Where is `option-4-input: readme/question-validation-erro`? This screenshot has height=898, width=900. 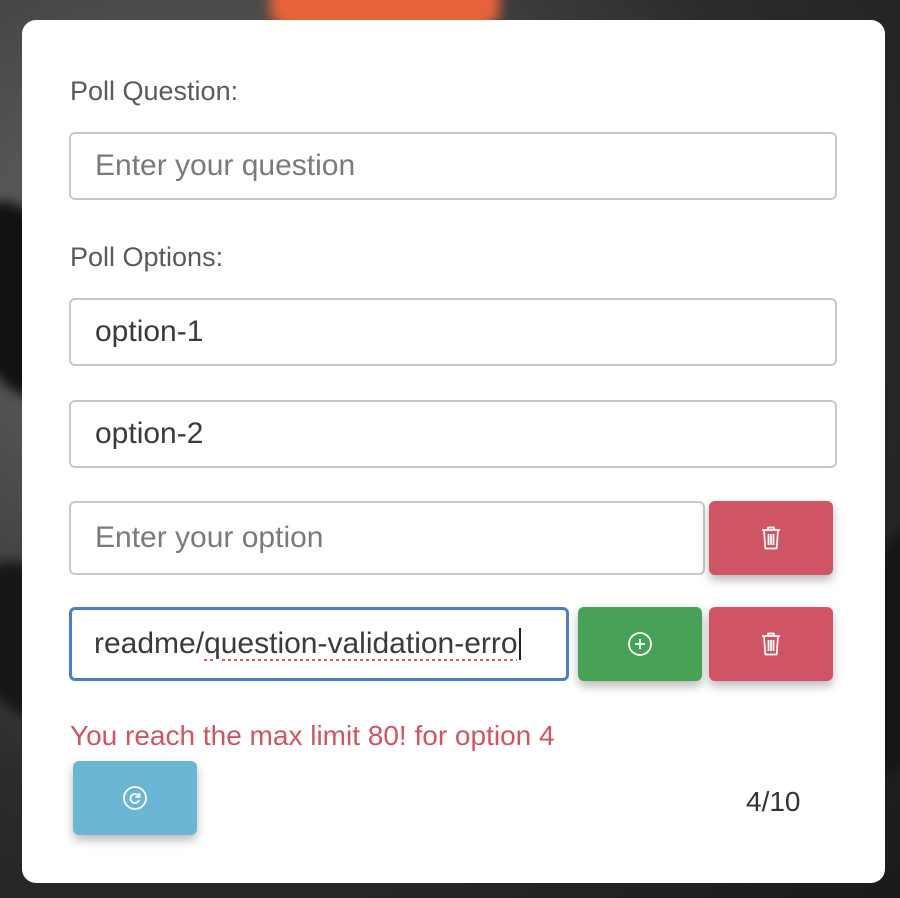
option-4-input: readme/question-validation-erro is located at coordinates (319, 644).